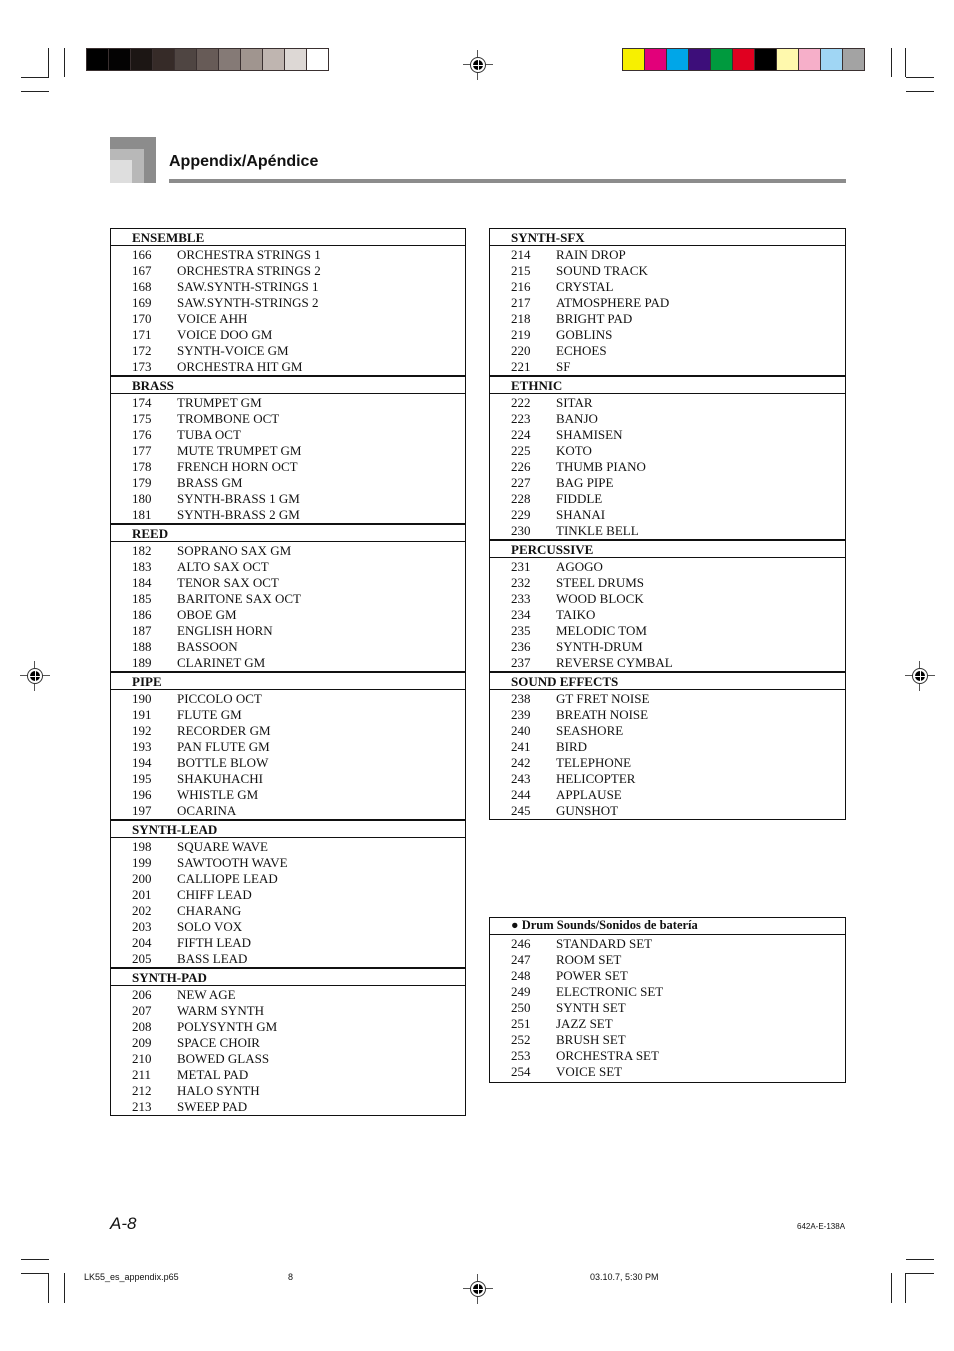 This screenshot has width=954, height=1351. What do you see at coordinates (228, 582) in the screenshot?
I see `tone-name: TENOR SAX OCT` at bounding box center [228, 582].